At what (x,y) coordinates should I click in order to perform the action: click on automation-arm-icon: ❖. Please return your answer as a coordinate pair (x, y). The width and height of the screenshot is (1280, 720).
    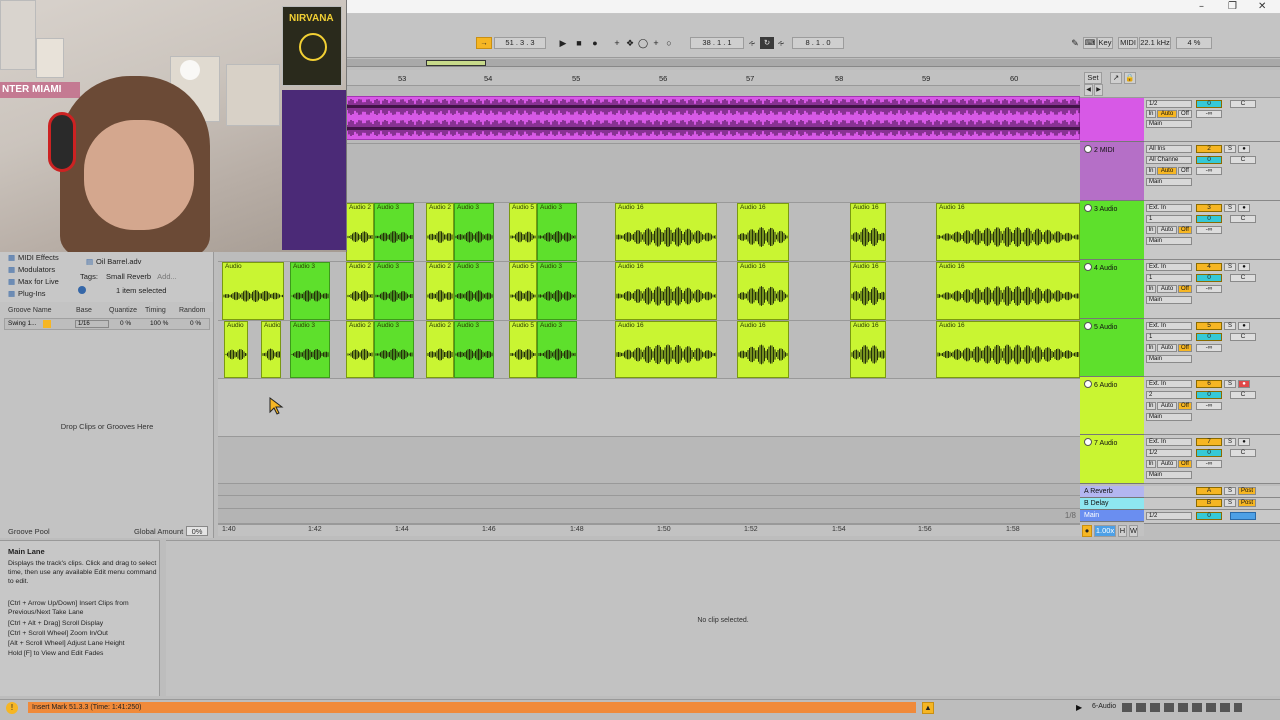
    Looking at the image, I should click on (630, 43).